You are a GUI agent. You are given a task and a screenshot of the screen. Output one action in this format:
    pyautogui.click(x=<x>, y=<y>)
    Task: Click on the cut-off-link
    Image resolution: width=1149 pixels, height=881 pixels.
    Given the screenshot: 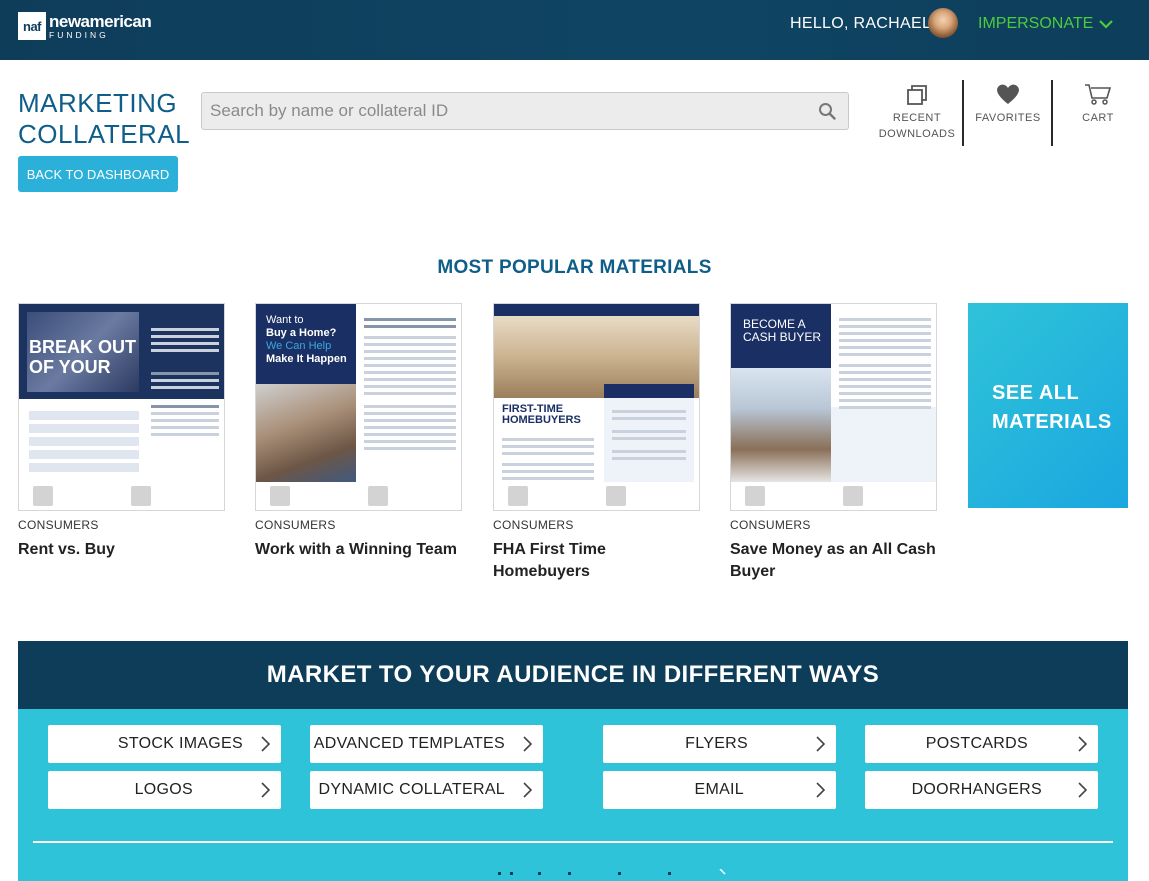 What is the action you would take?
    pyautogui.click(x=612, y=872)
    